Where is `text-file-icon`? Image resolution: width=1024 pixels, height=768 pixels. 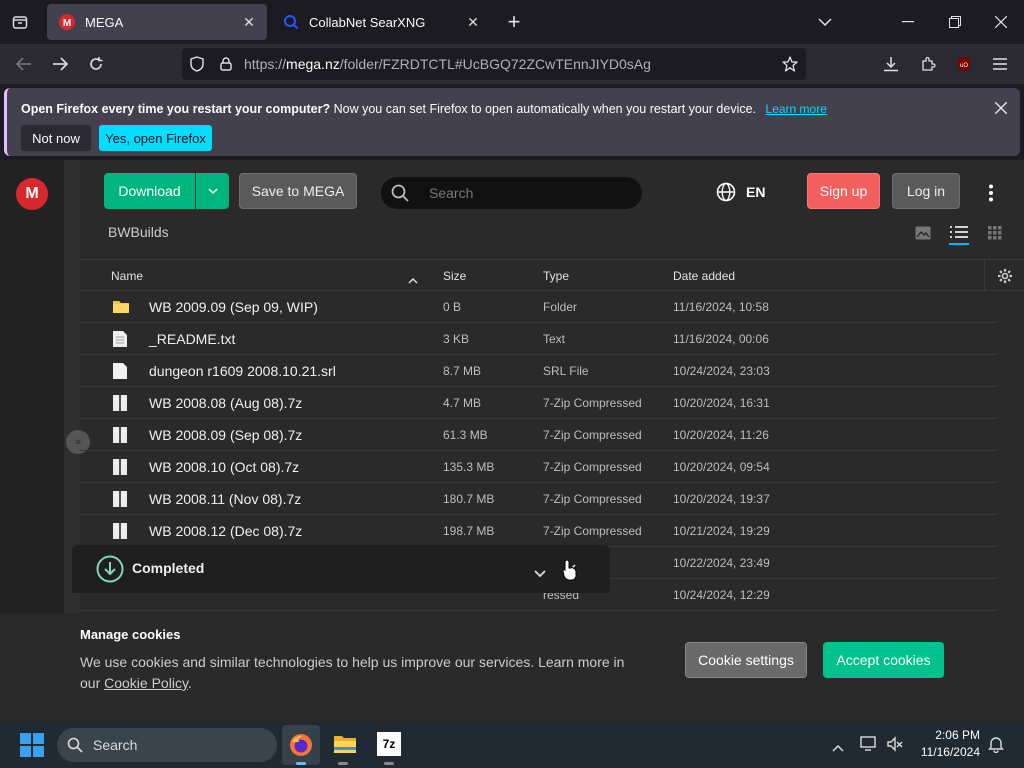
text-file-icon is located at coordinates (121, 339).